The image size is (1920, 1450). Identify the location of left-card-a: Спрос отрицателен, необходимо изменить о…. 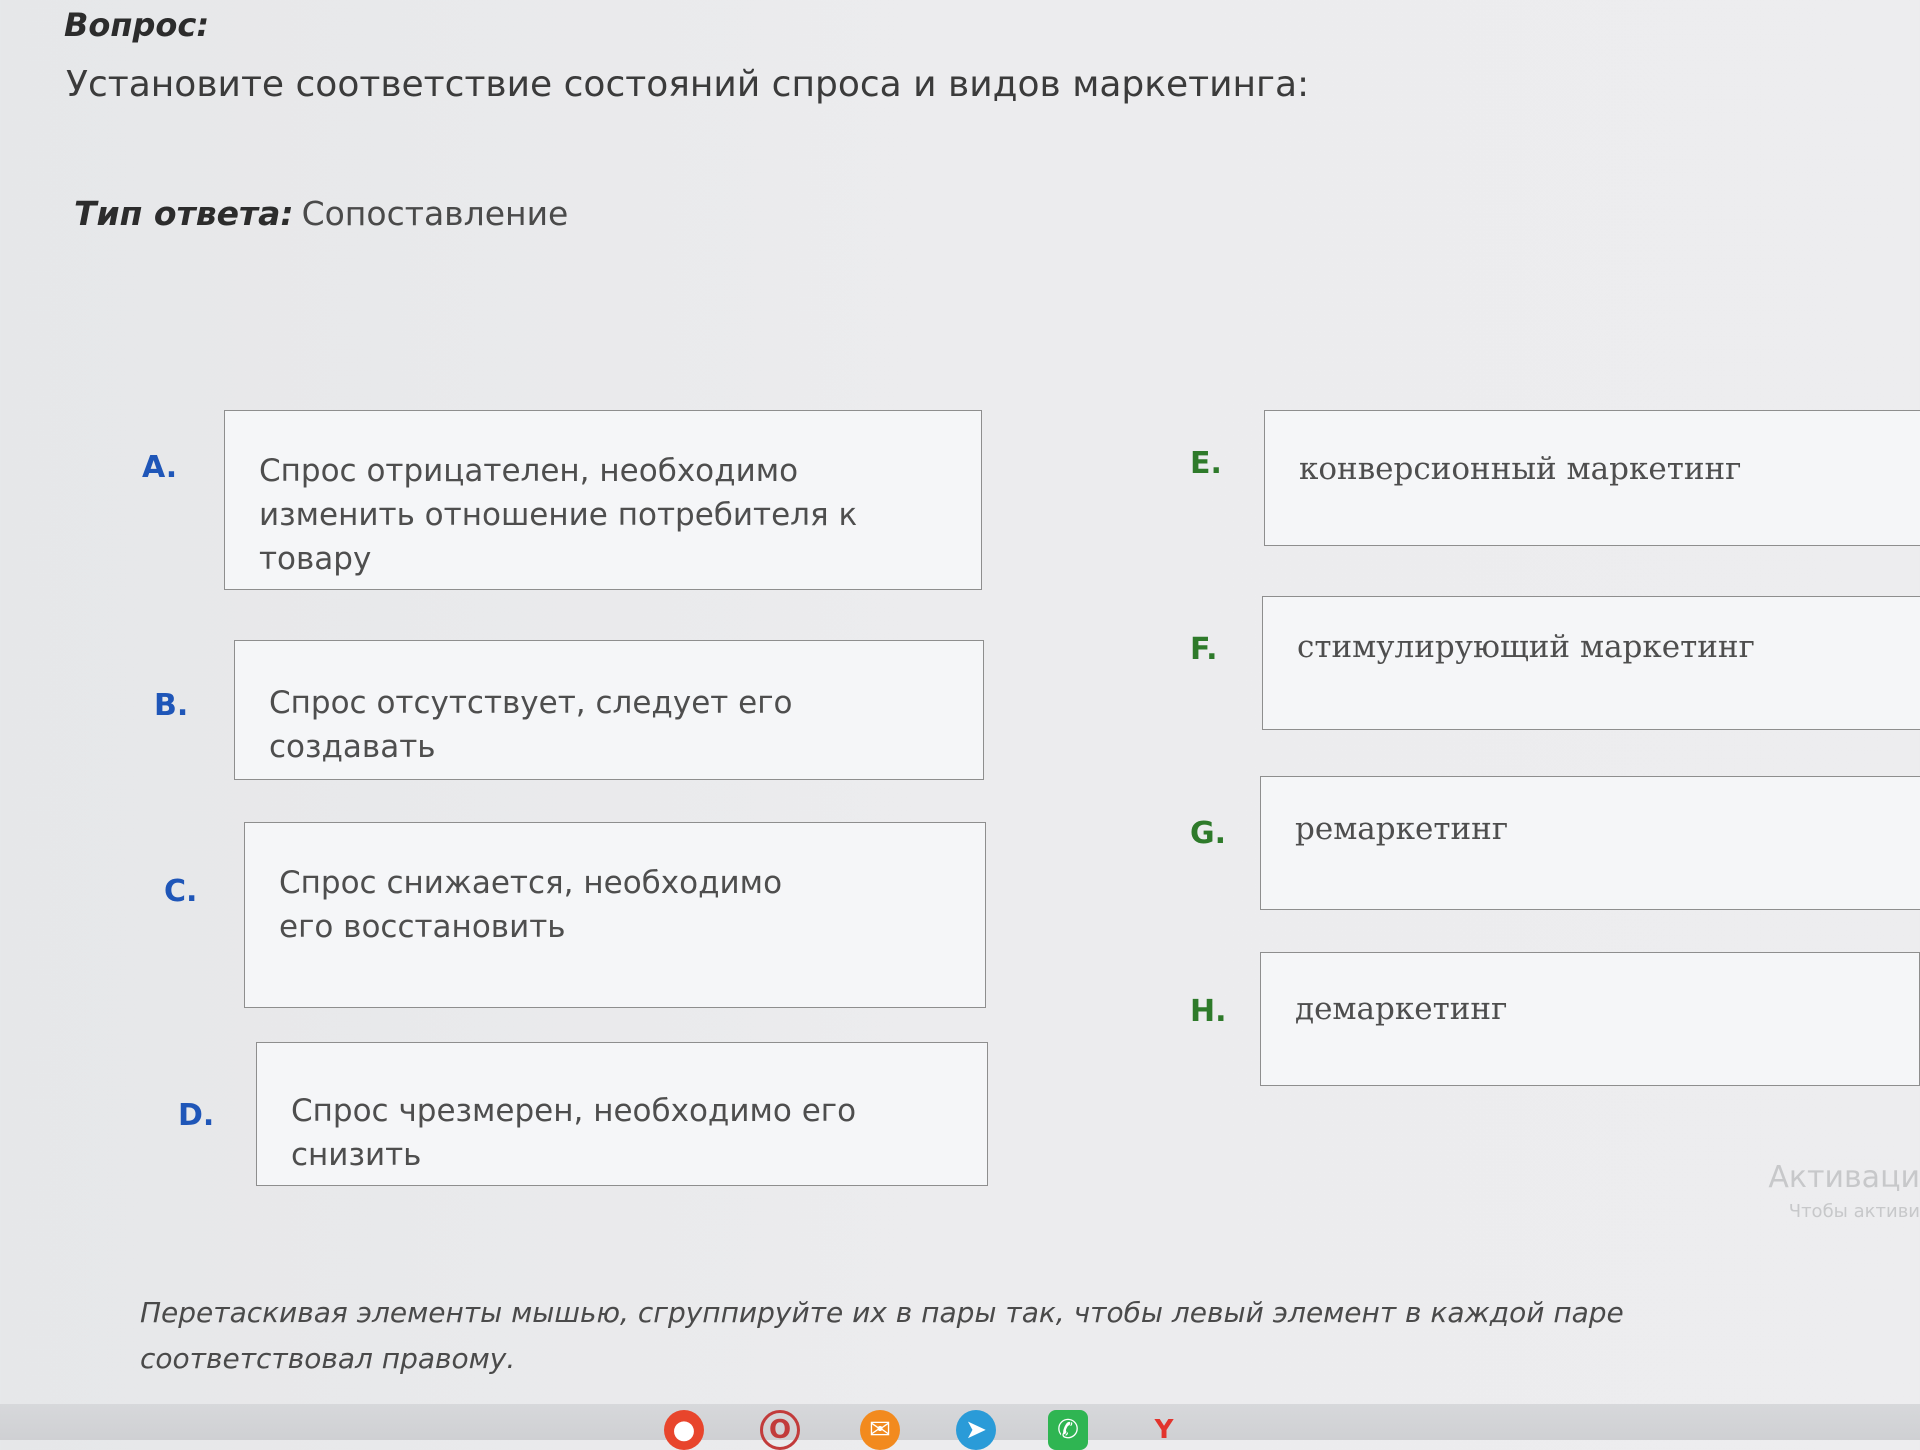
(603, 500).